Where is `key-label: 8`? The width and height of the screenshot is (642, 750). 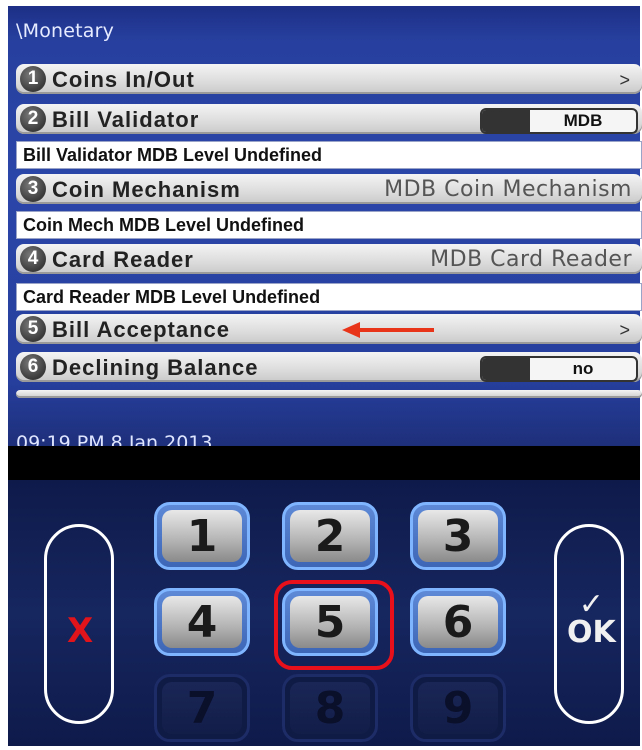
key-label: 8 is located at coordinates (330, 708).